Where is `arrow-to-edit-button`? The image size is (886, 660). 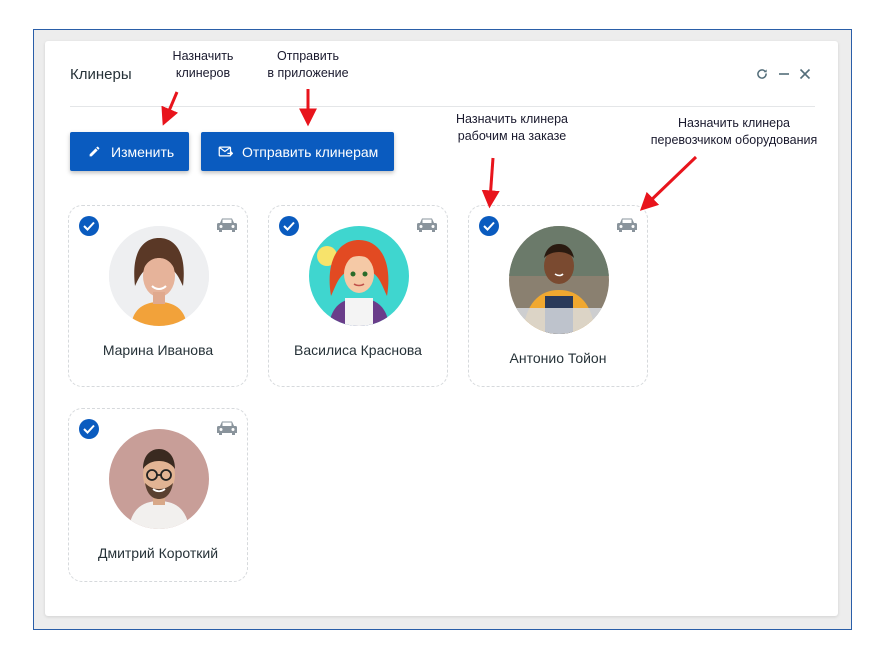 arrow-to-edit-button is located at coordinates (170, 108).